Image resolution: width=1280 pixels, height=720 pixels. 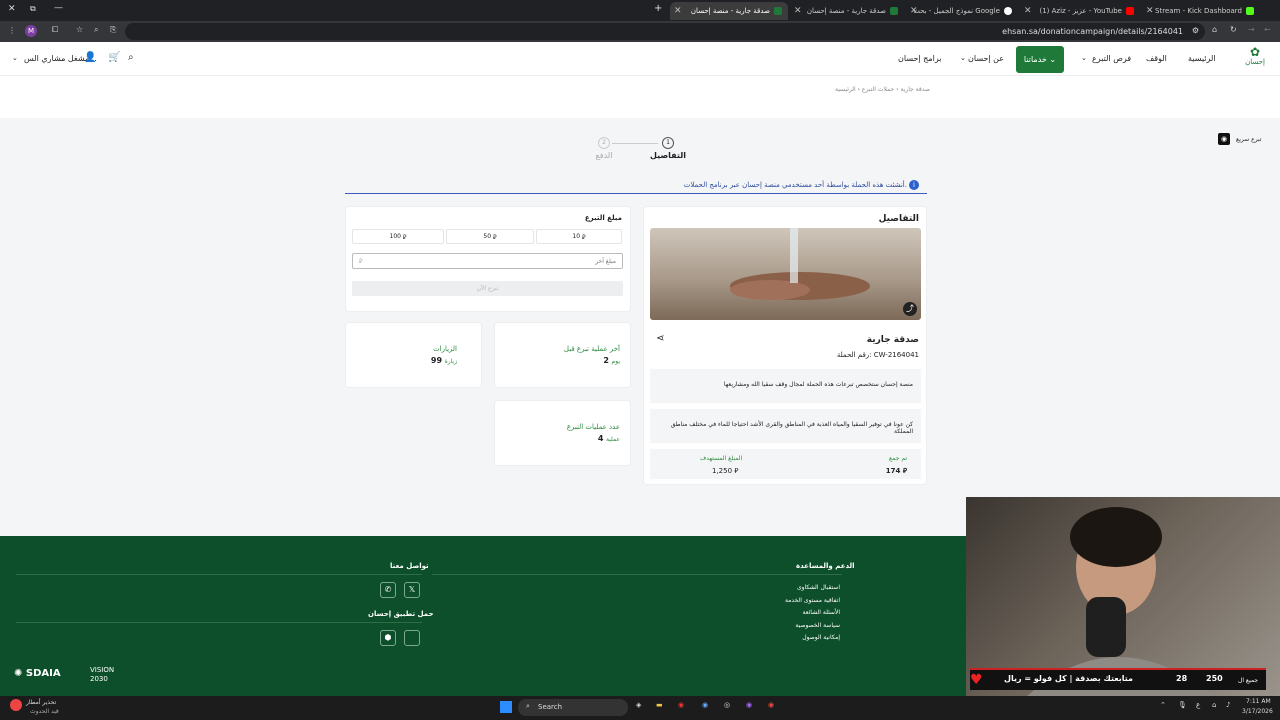 I want to click on tab-google: ✕ نموذج الجميل - بحث Google, so click(x=962, y=11).